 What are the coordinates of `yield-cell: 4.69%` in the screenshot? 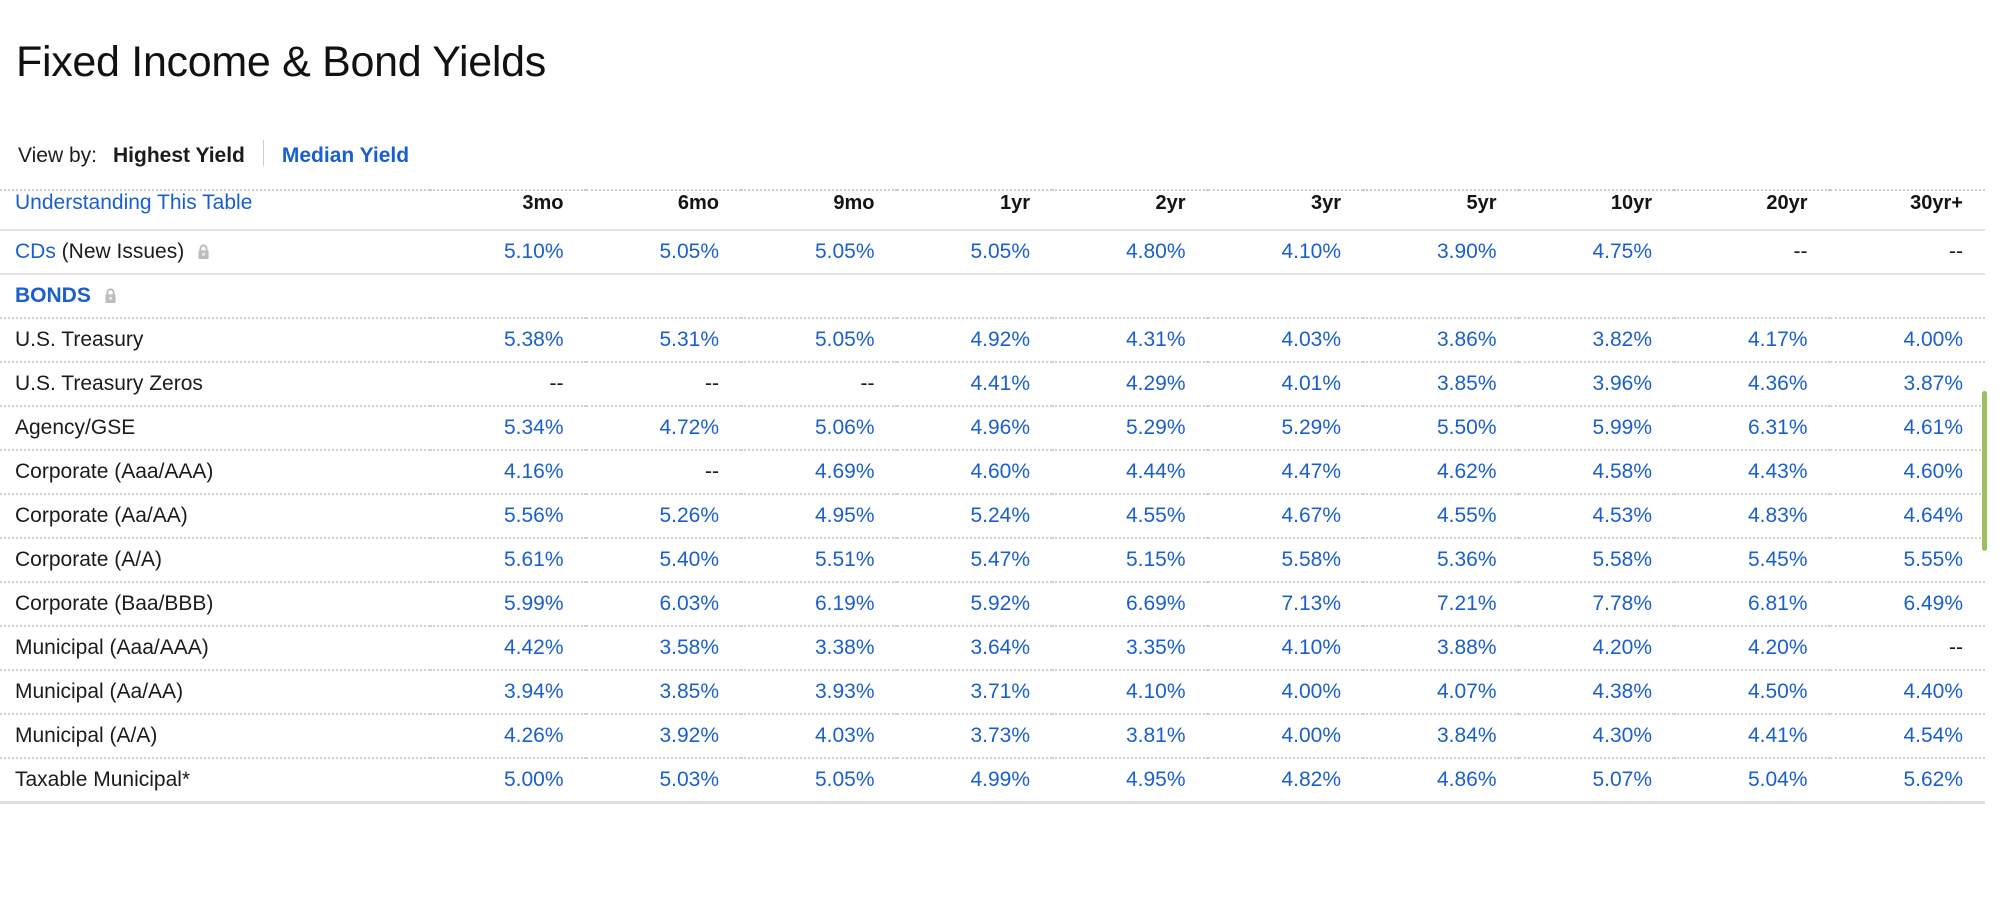 It's located at (844, 472).